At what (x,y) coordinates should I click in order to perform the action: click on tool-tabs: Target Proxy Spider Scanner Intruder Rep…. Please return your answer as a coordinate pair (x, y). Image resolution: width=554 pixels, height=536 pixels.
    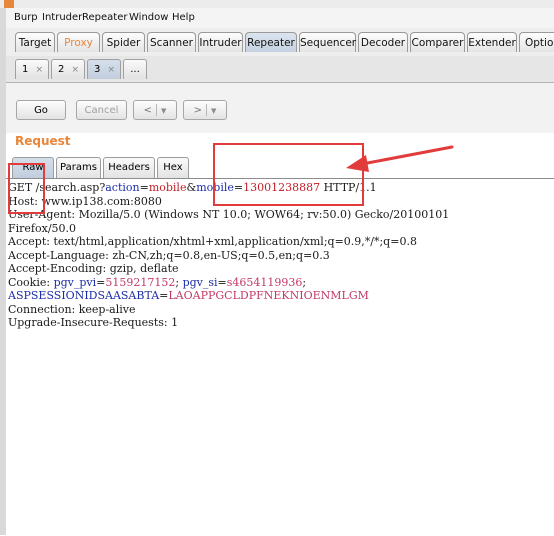
    Looking at the image, I should click on (280, 42).